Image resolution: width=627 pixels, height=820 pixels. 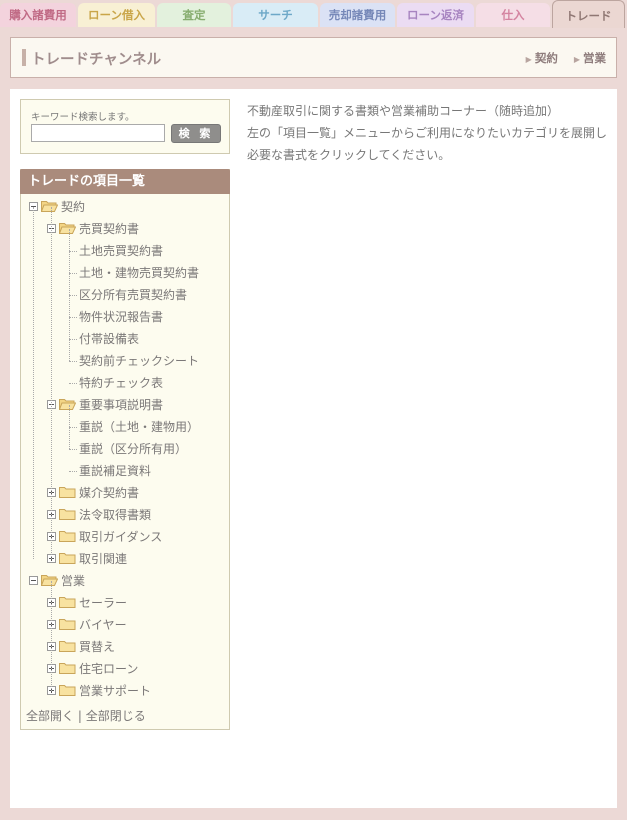 I want to click on header-links: ▶ 契約 ▶ 営業, so click(x=560, y=58).